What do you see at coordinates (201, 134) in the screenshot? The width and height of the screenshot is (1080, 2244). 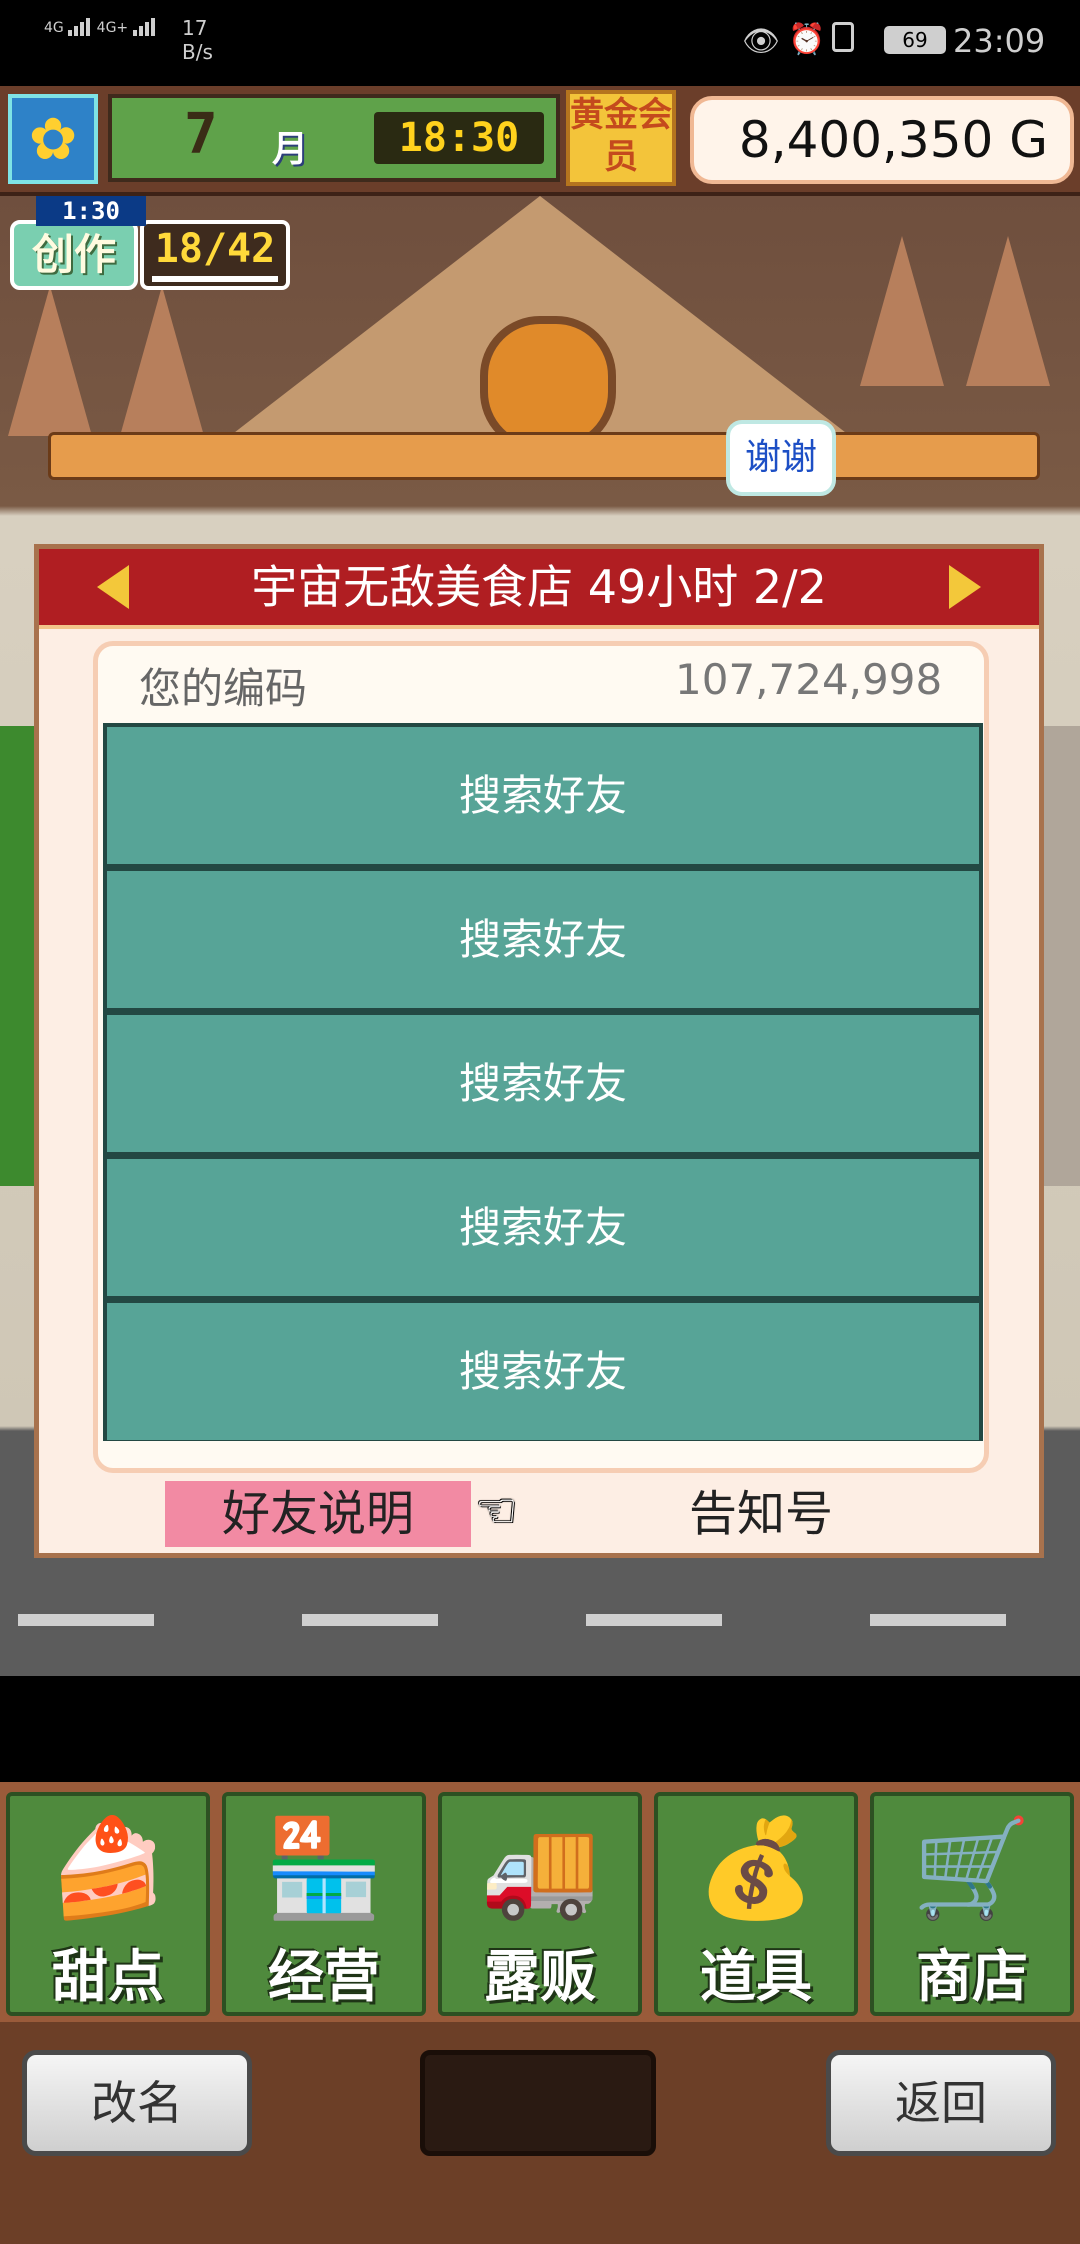 I see `month-value: 7` at bounding box center [201, 134].